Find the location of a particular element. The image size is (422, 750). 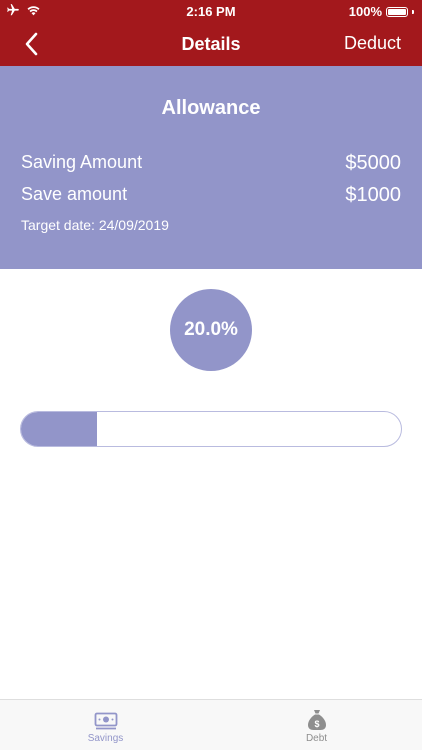

tab-debt: $ Debt is located at coordinates (316, 725).